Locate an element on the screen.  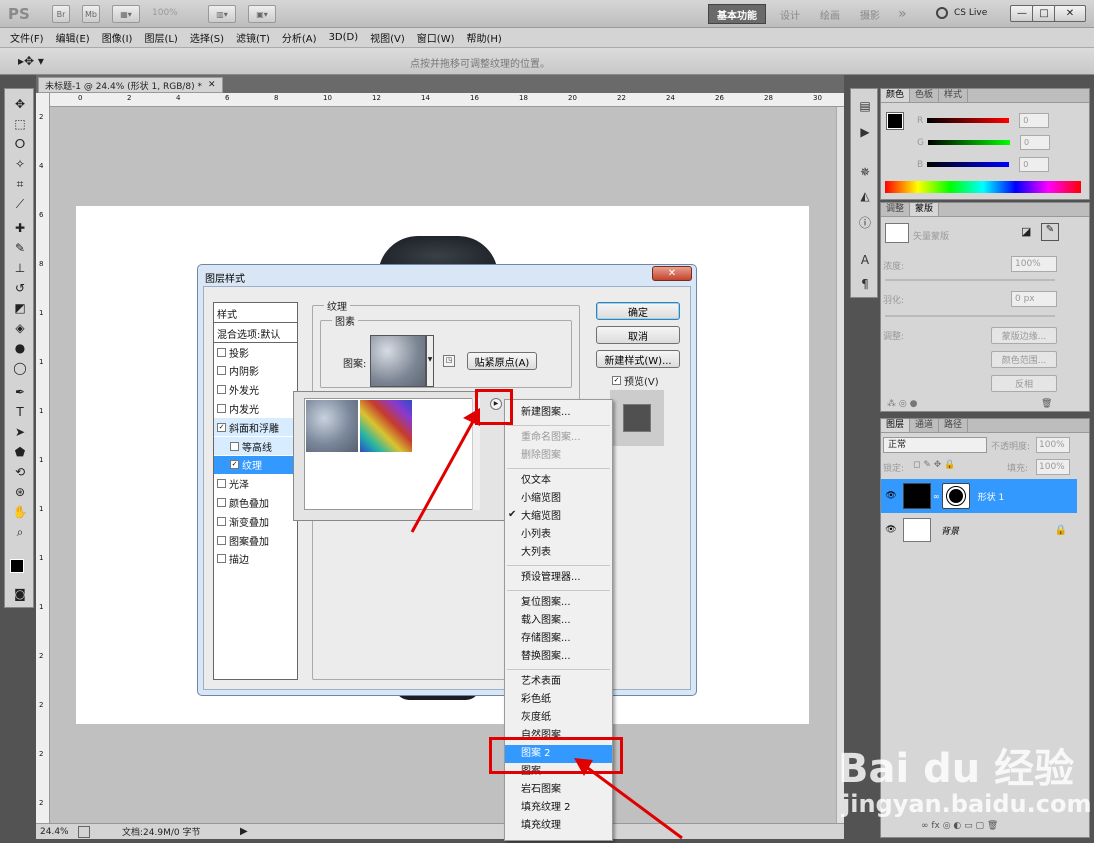
annotation-arrow-left is located at coordinates (633, 802).